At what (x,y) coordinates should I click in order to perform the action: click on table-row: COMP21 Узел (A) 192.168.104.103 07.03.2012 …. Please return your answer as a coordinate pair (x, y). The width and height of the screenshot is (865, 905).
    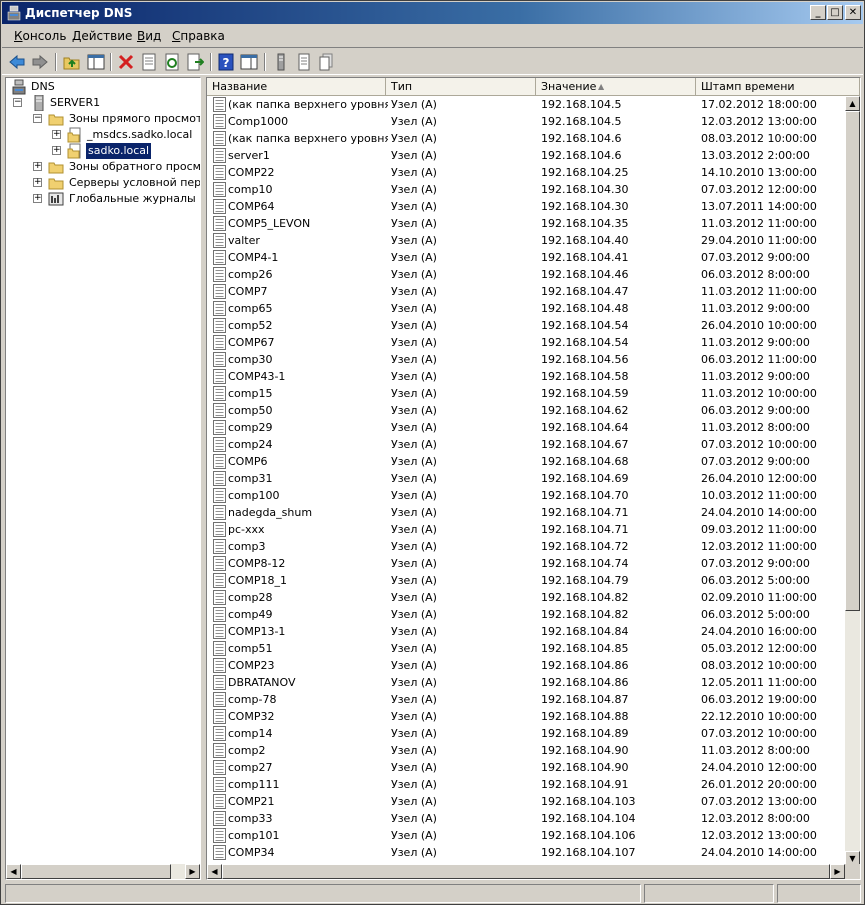
    Looking at the image, I should click on (526, 801).